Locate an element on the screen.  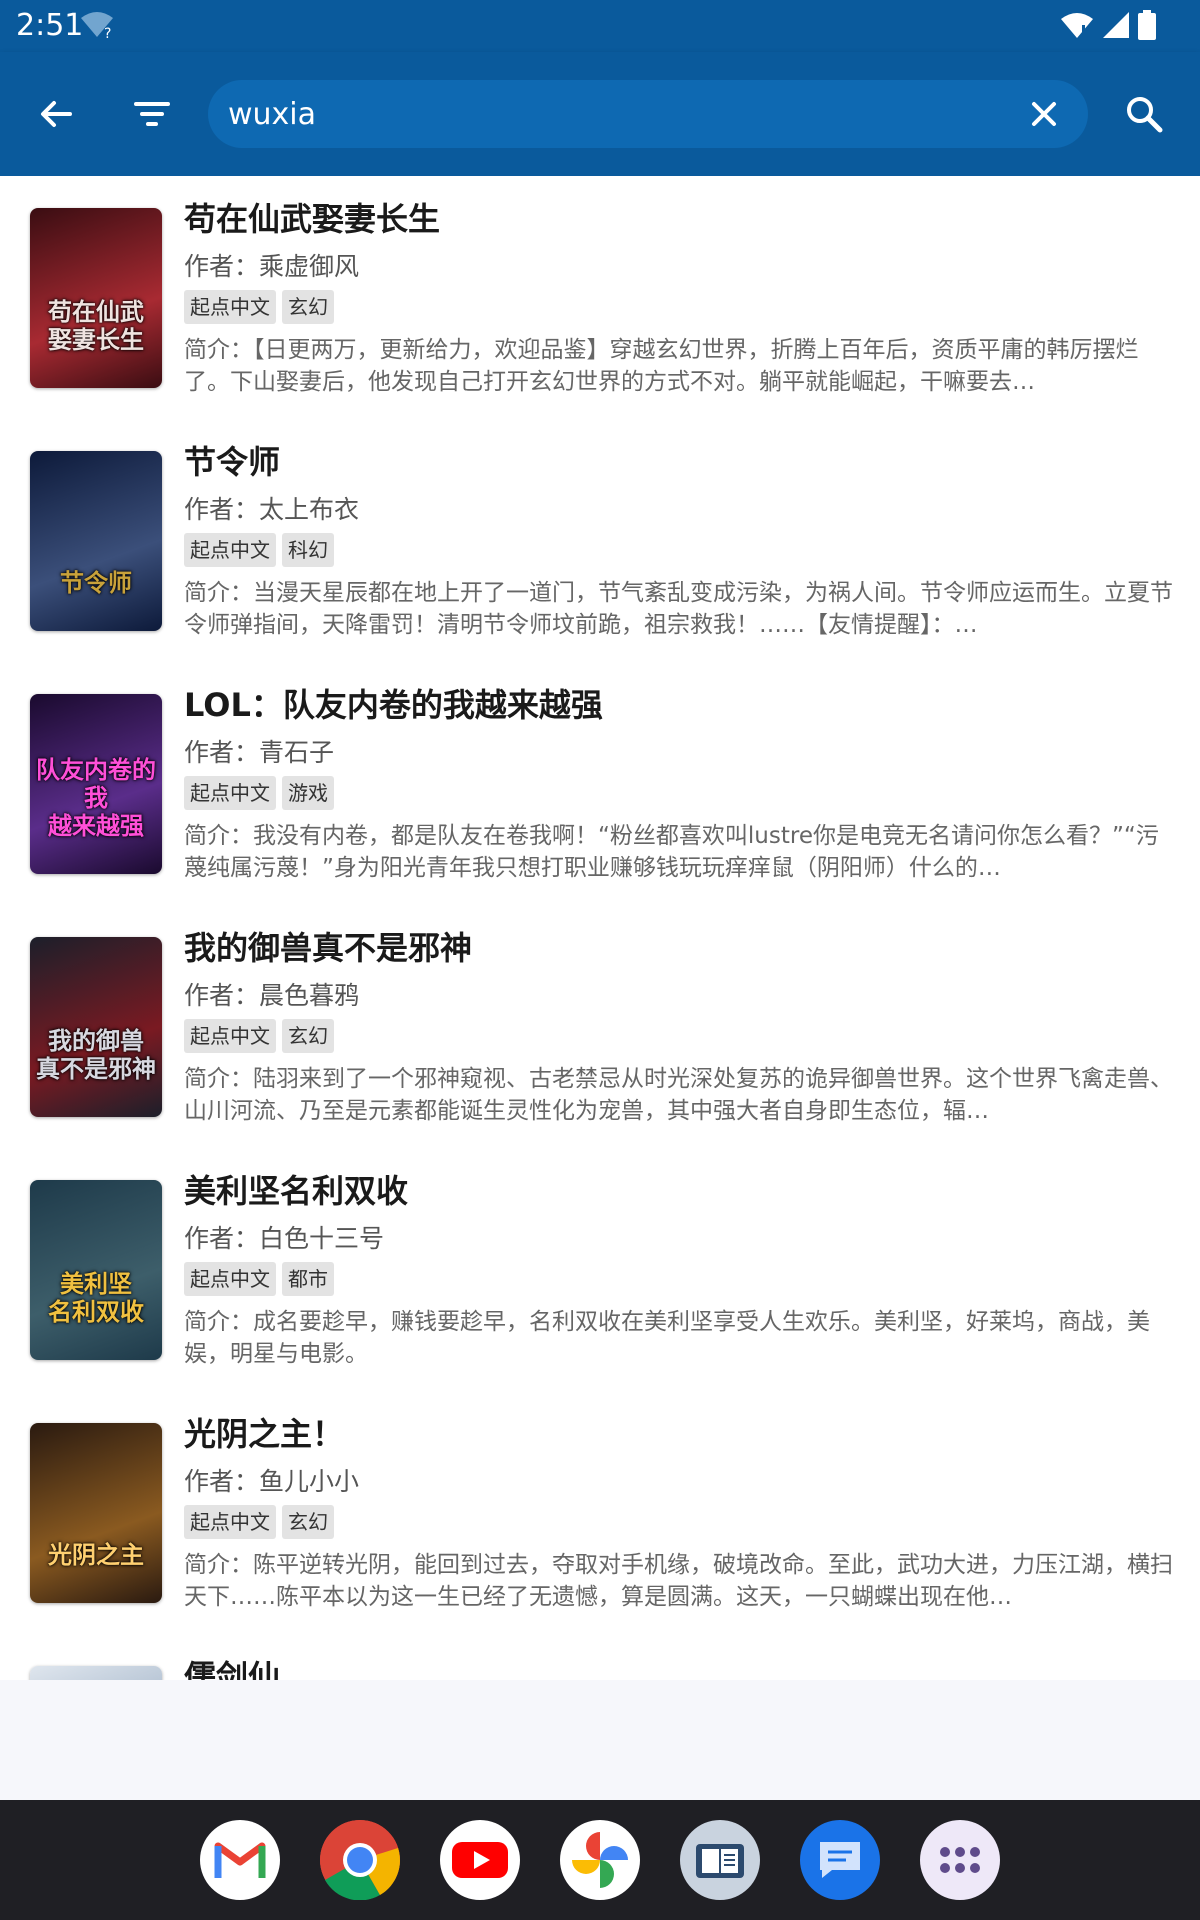
book-author: 作者：太上布衣 is located at coordinates (272, 509).